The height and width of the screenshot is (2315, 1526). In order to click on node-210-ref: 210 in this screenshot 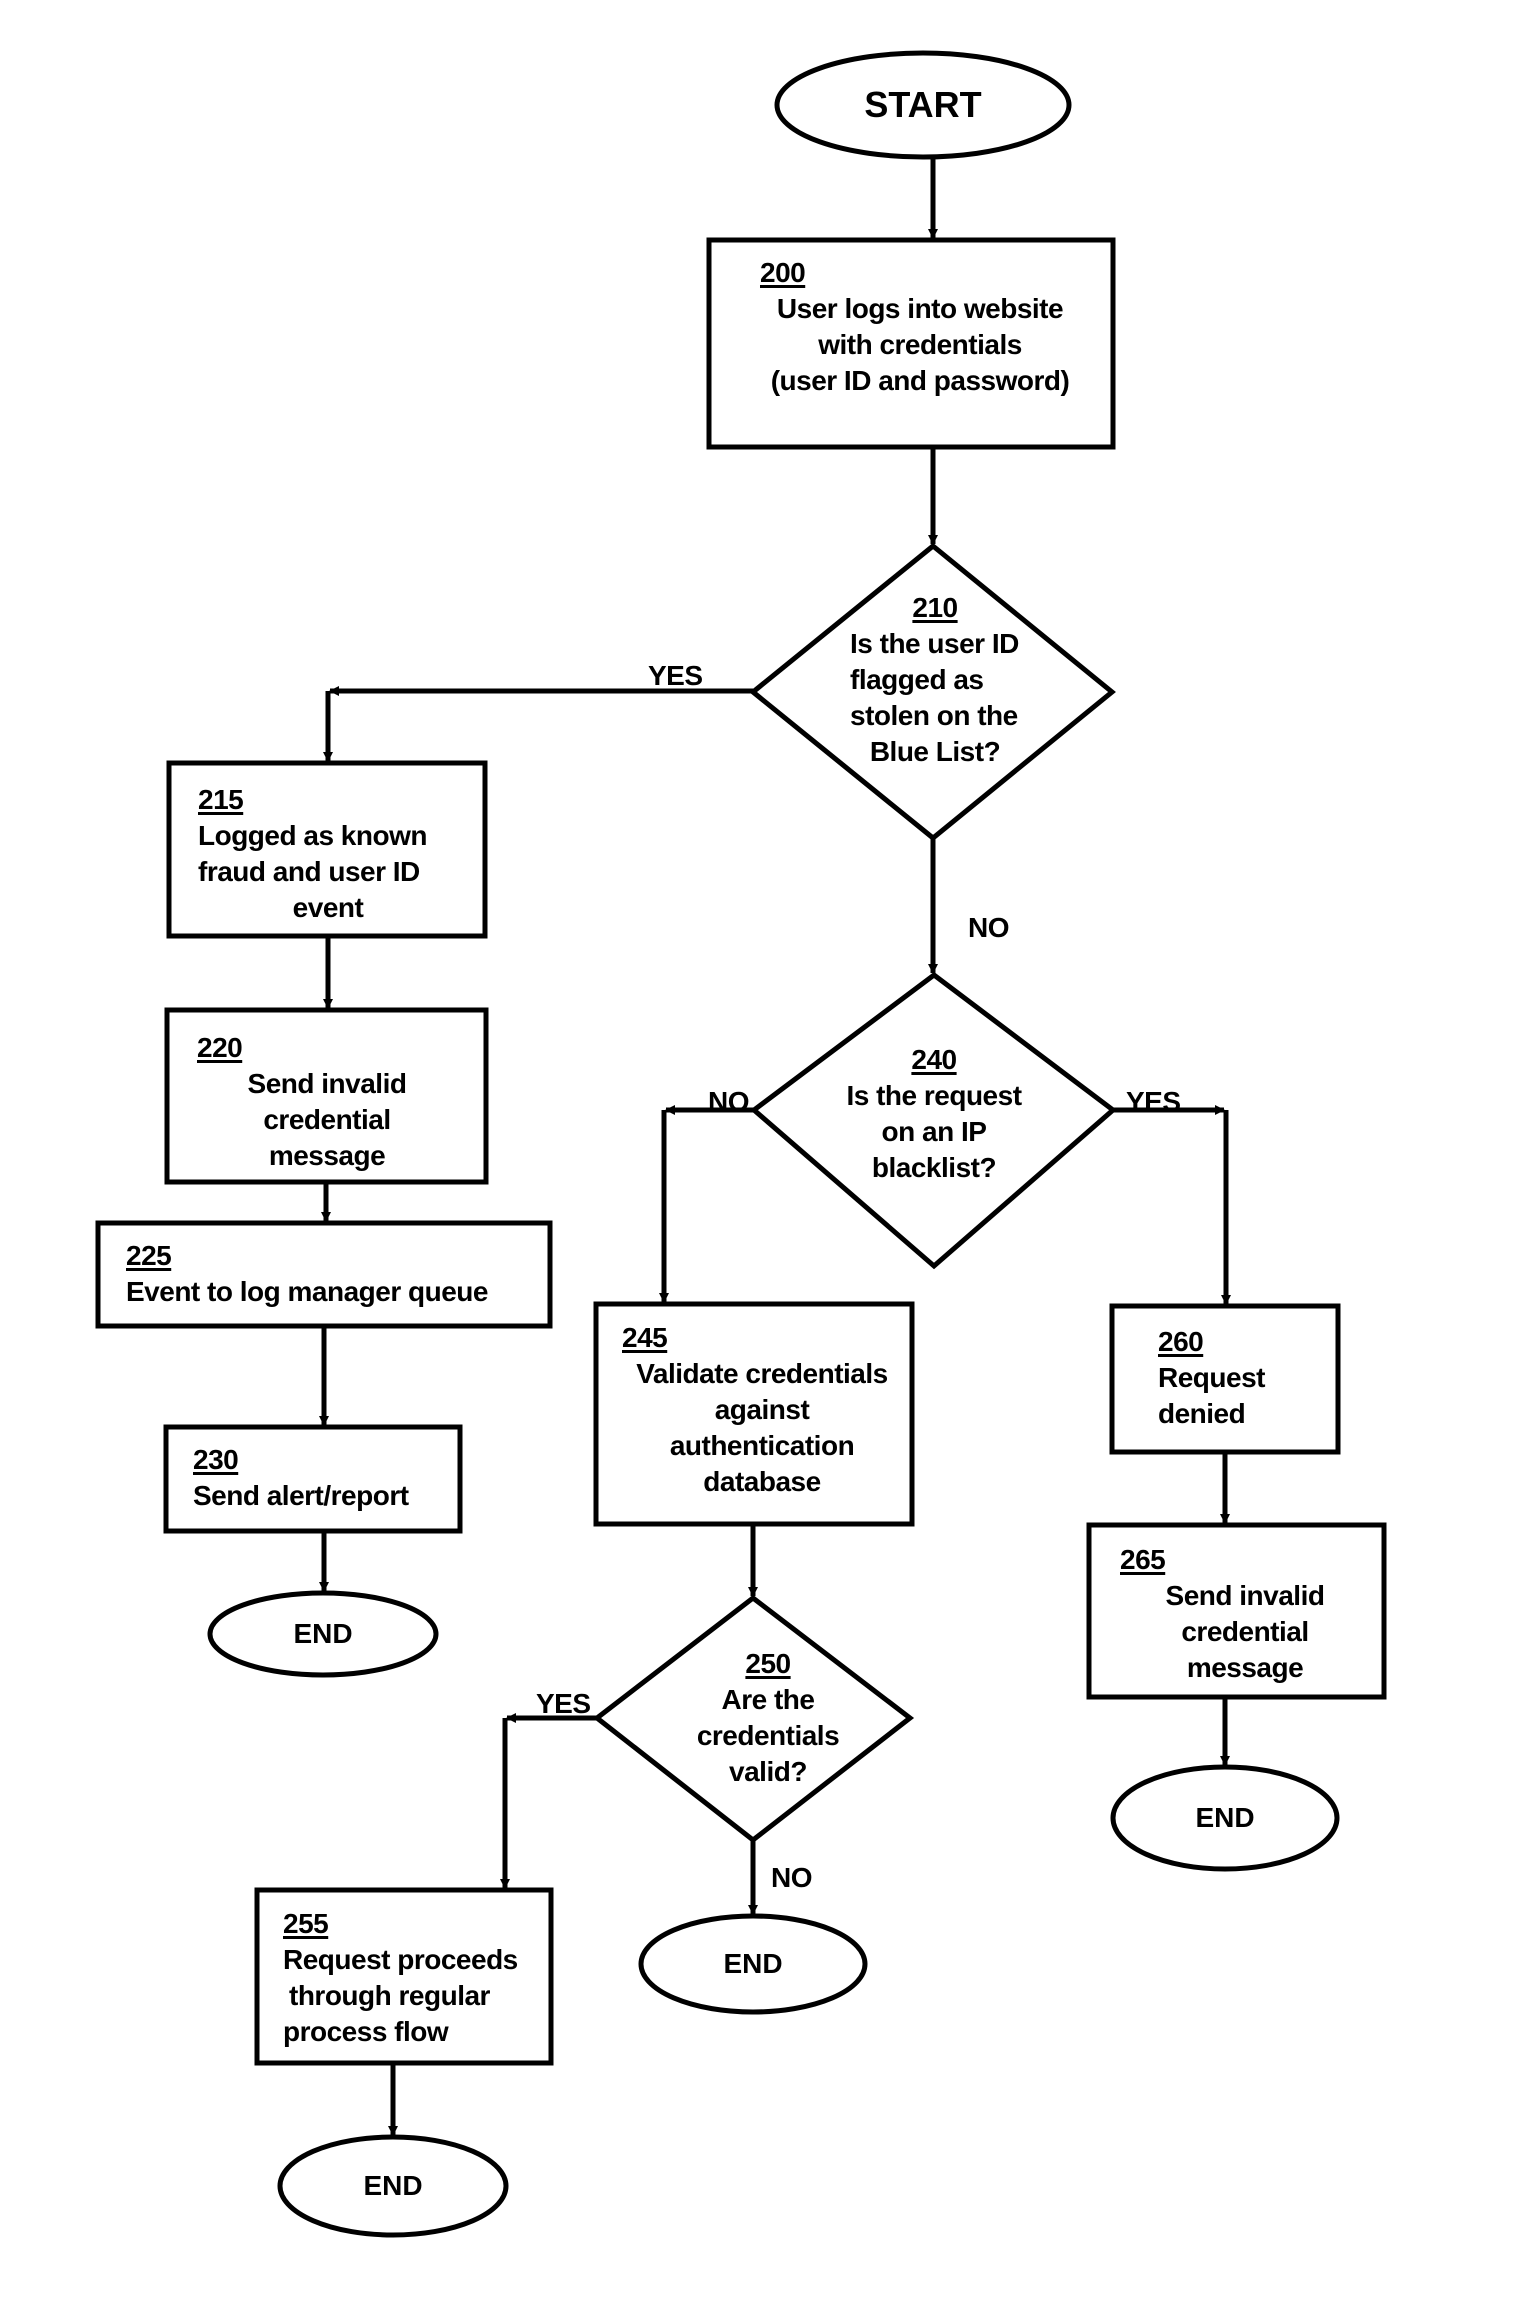, I will do `click(935, 607)`.